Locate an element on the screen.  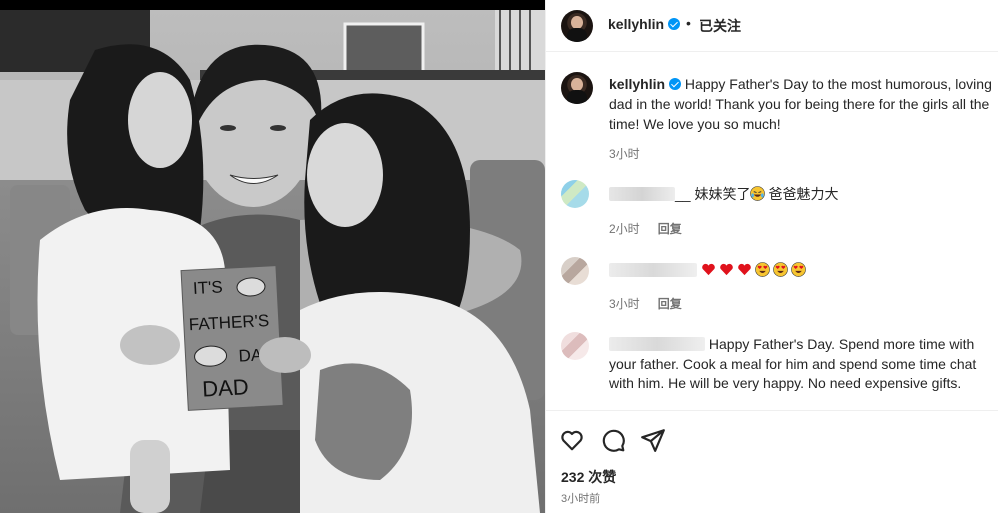
caption-author-avatar is located at coordinates (577, 88).